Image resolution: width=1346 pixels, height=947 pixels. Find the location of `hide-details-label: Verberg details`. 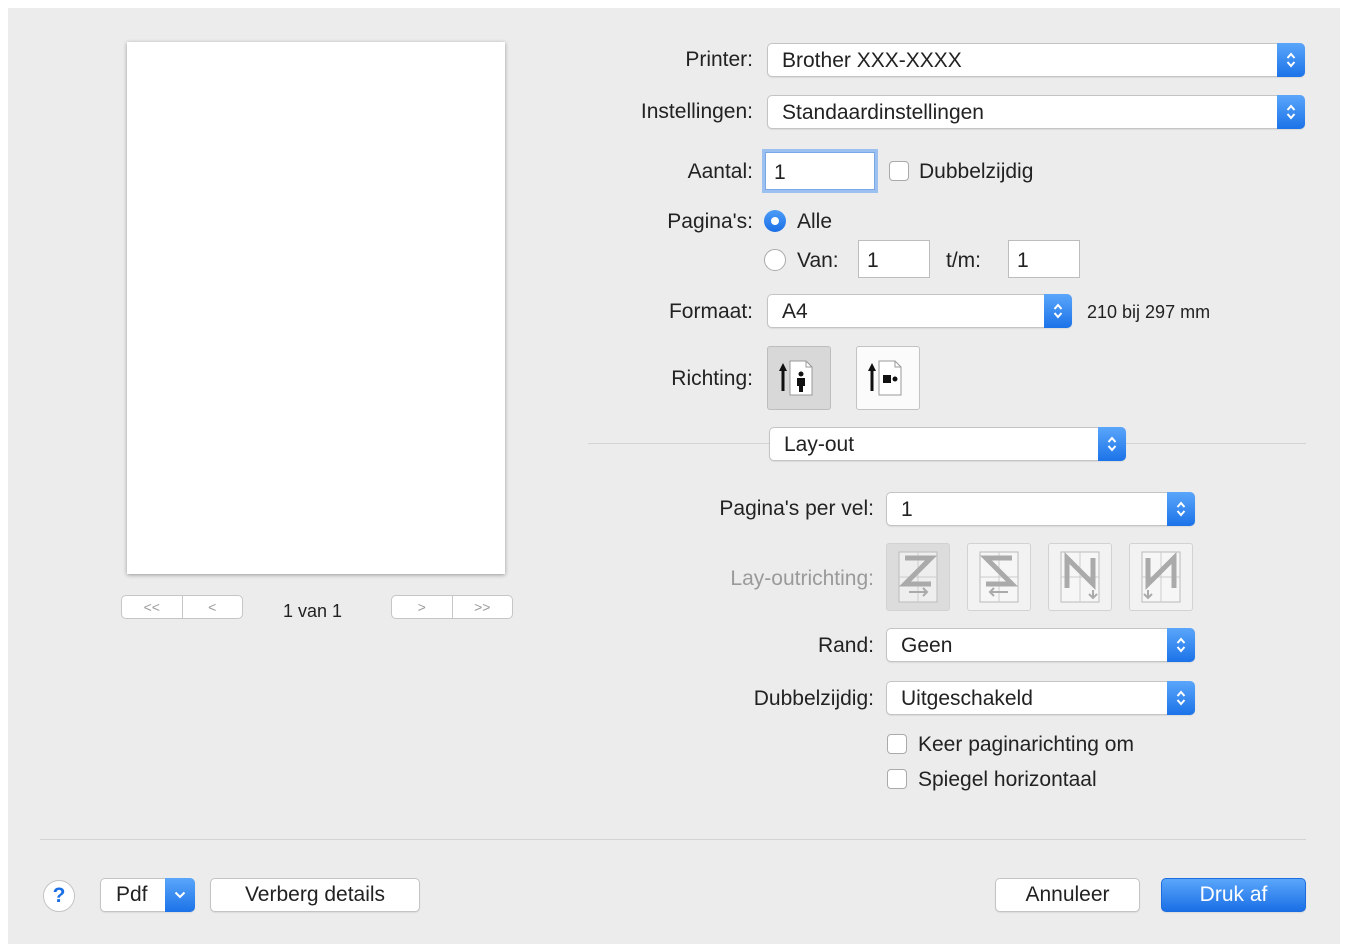

hide-details-label: Verberg details is located at coordinates (315, 894).